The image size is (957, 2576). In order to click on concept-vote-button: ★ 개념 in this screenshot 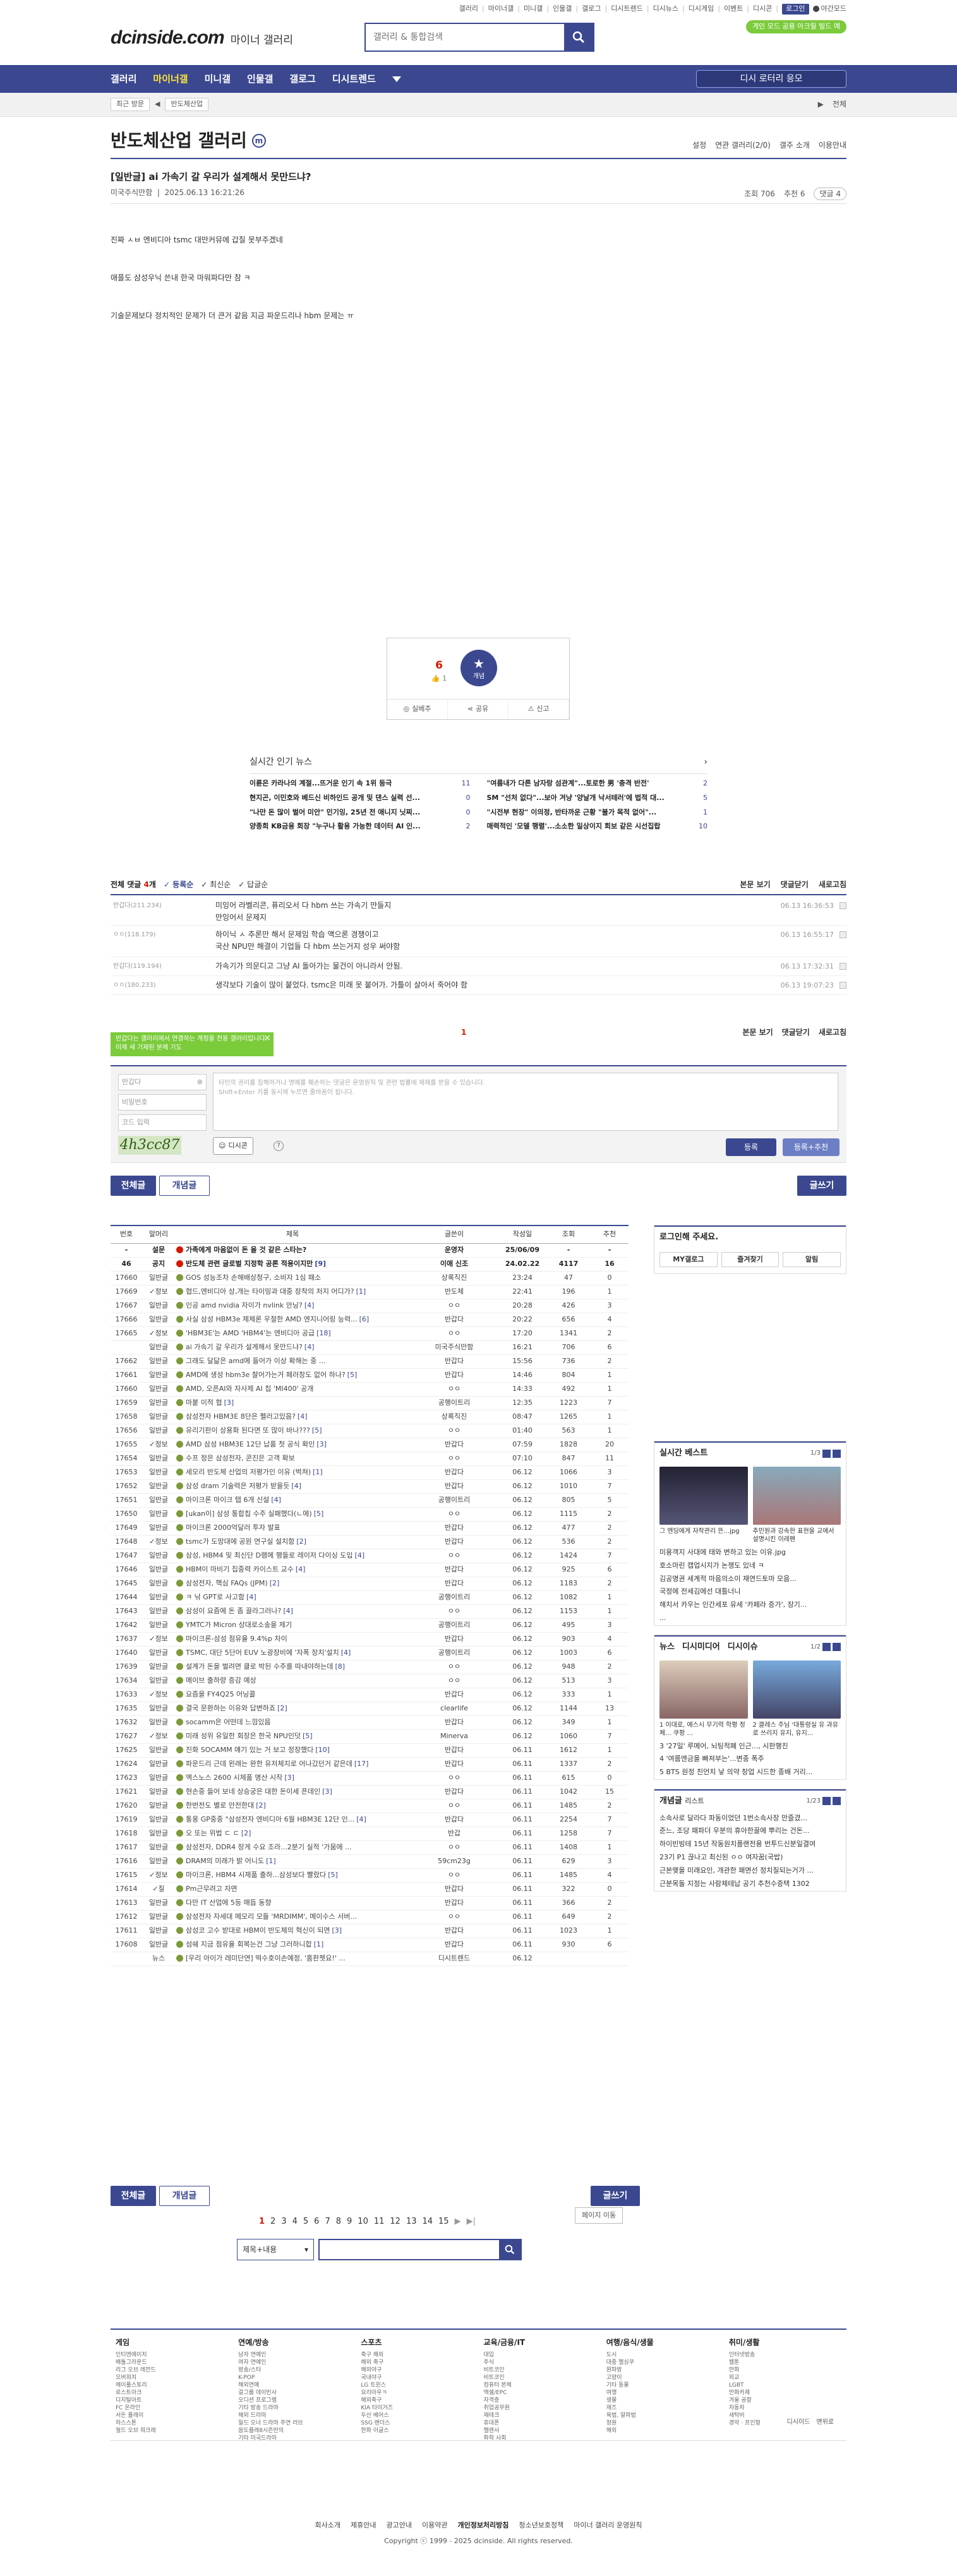, I will do `click(478, 668)`.